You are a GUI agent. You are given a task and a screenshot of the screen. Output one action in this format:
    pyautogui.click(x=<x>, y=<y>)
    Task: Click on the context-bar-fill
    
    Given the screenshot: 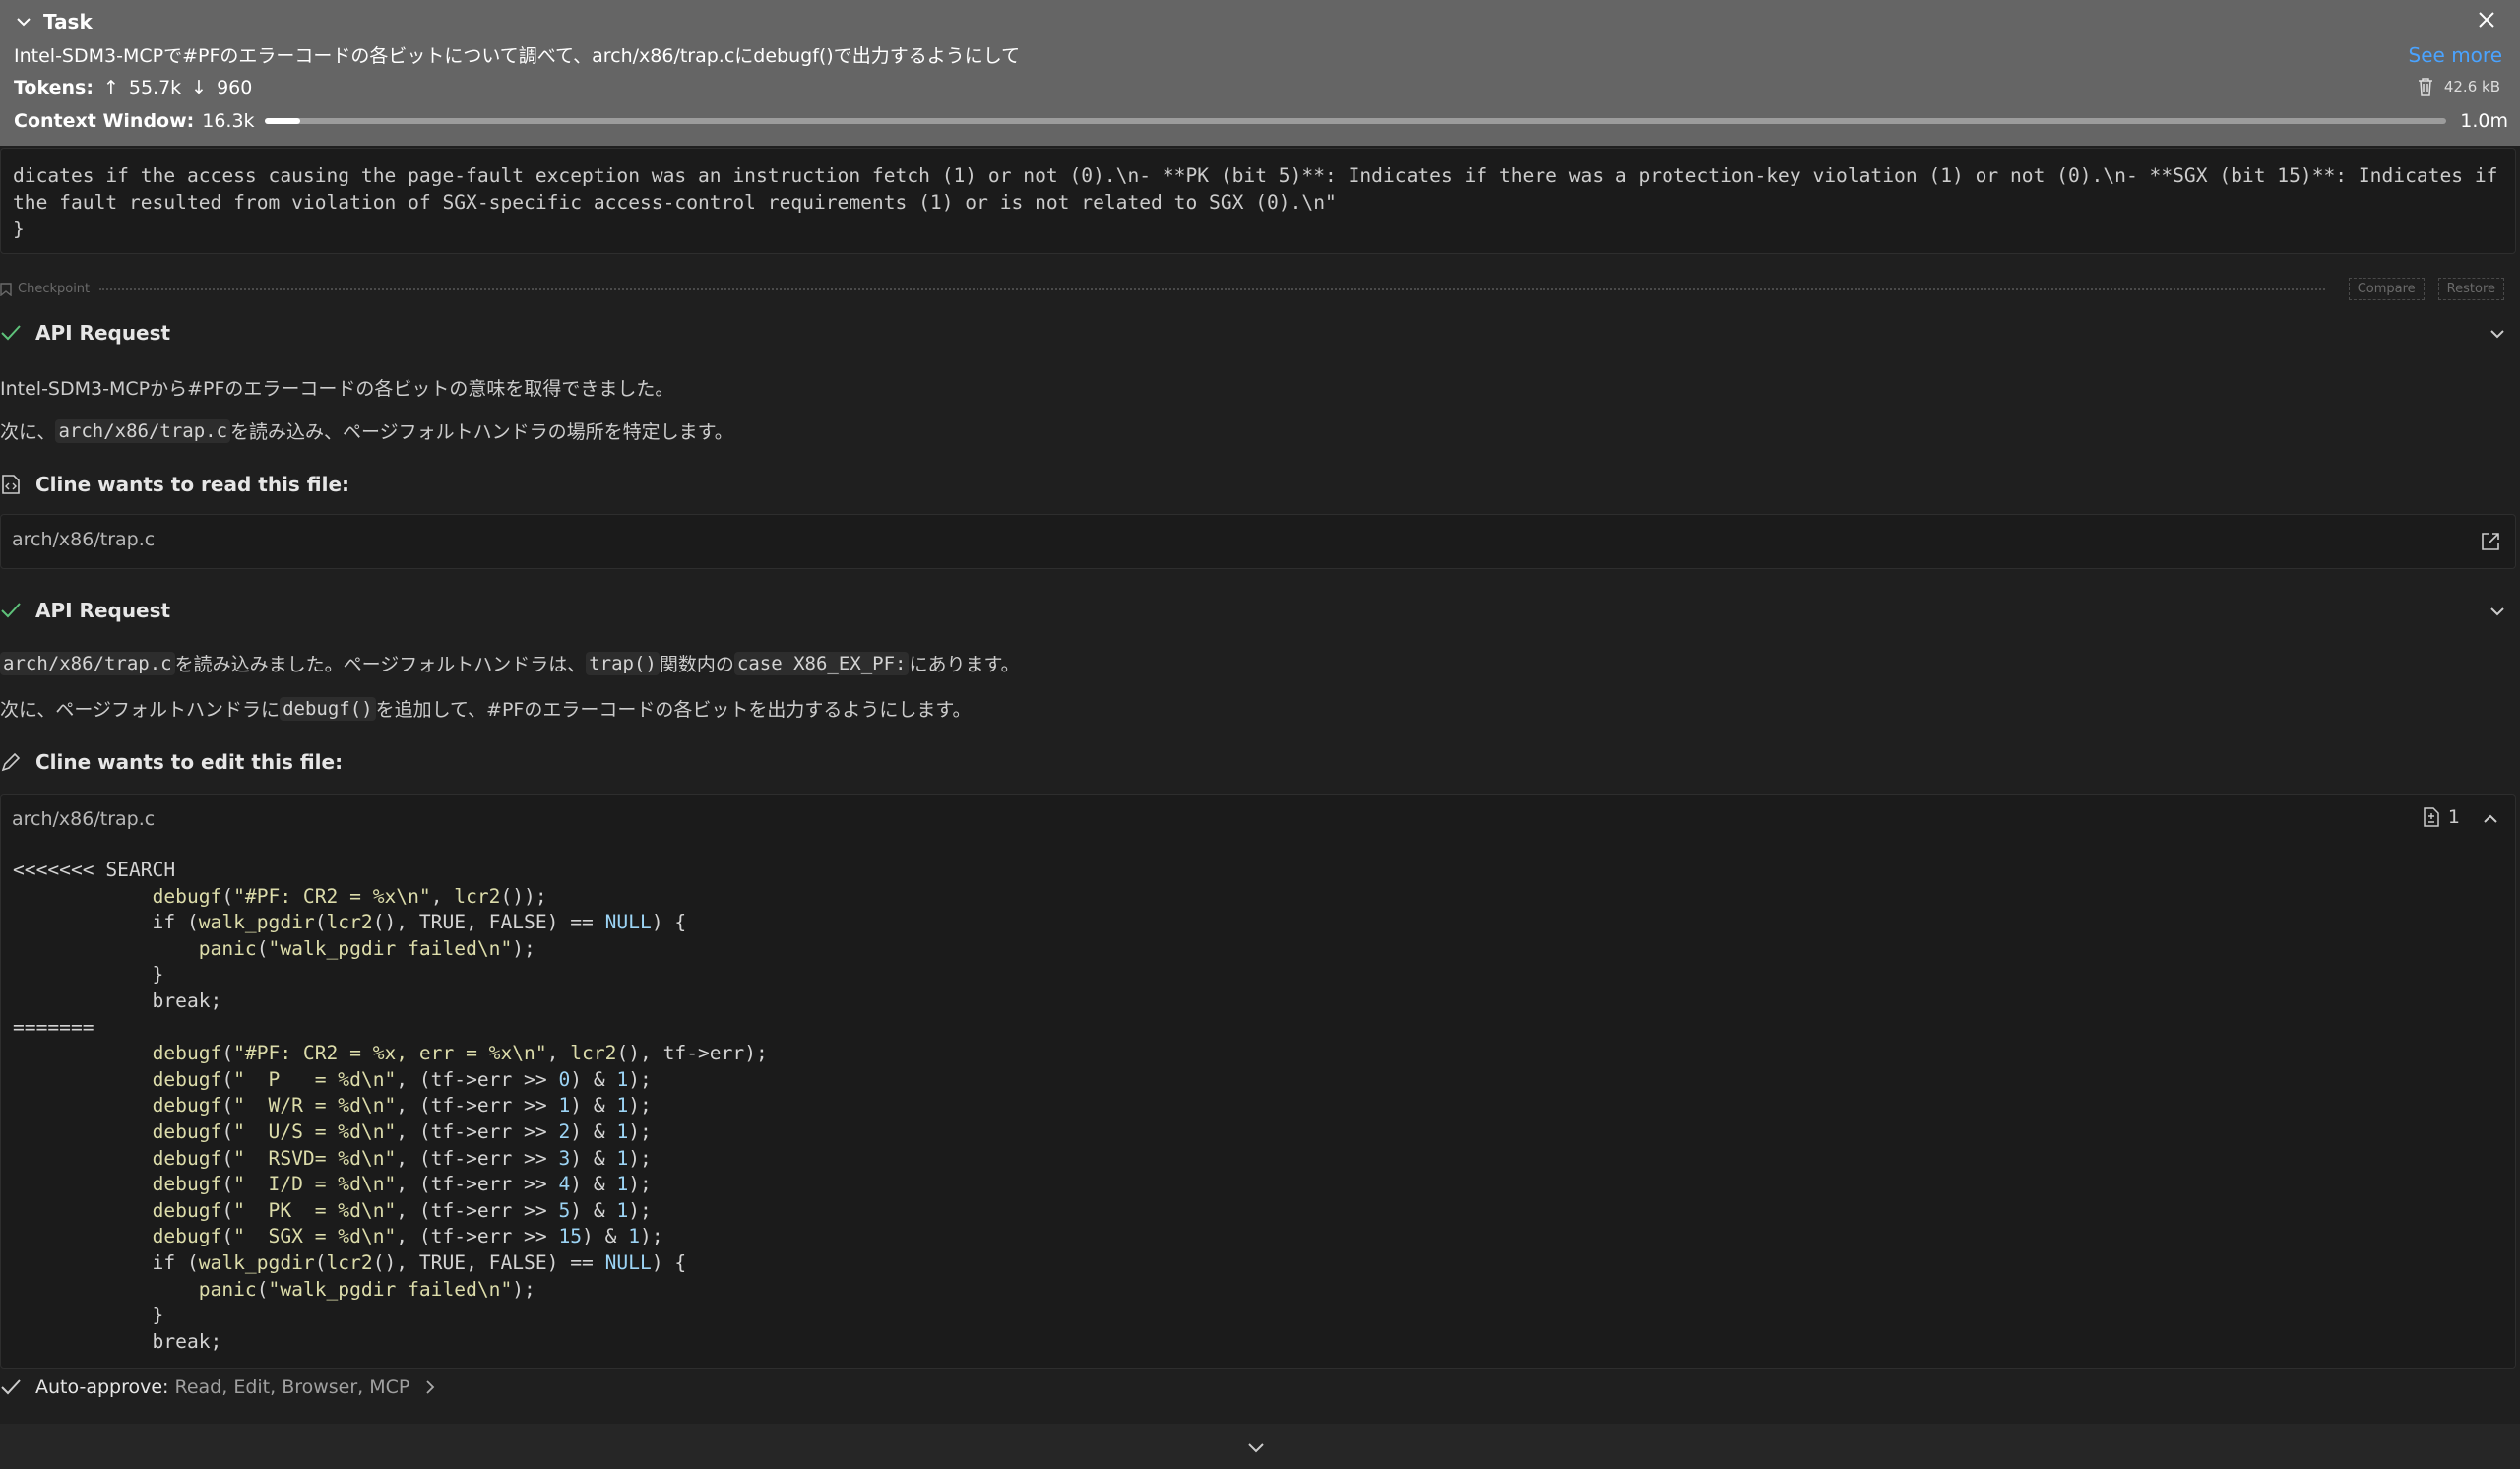 What is the action you would take?
    pyautogui.click(x=282, y=121)
    